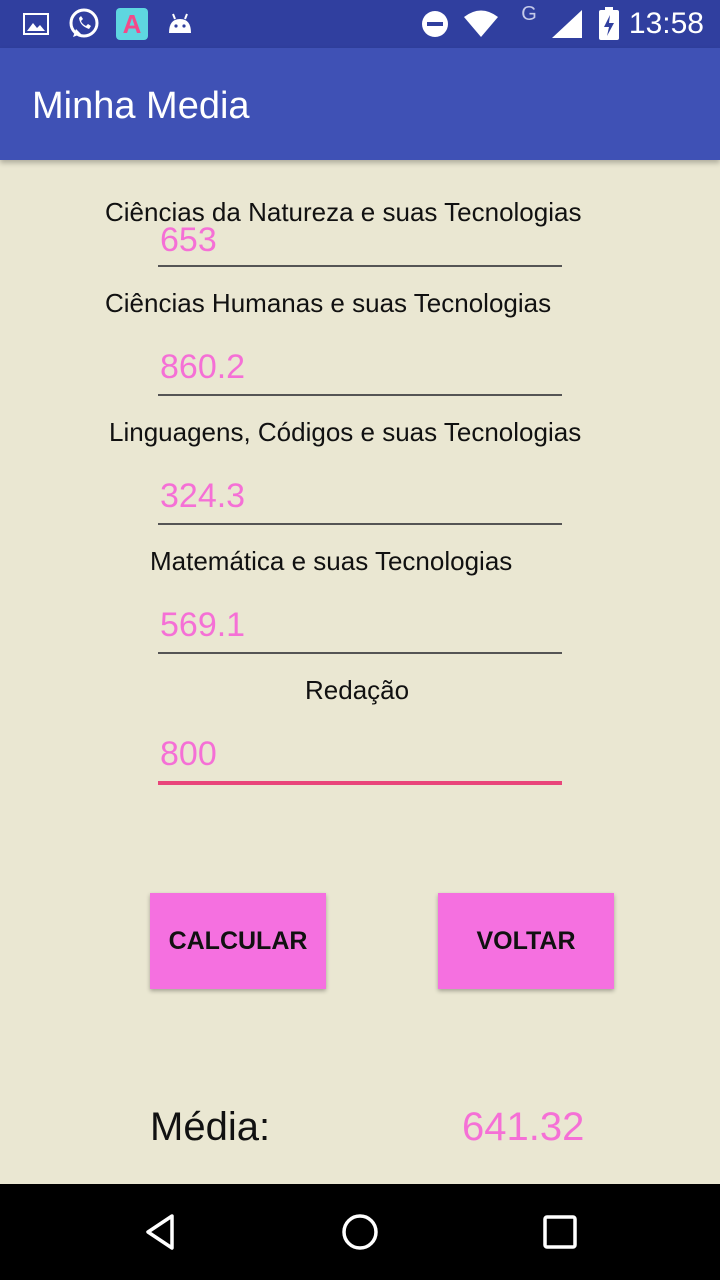 This screenshot has height=1280, width=720. Describe the element at coordinates (188, 240) in the screenshot. I see `input-ciencias-natureza-value: 653` at that location.